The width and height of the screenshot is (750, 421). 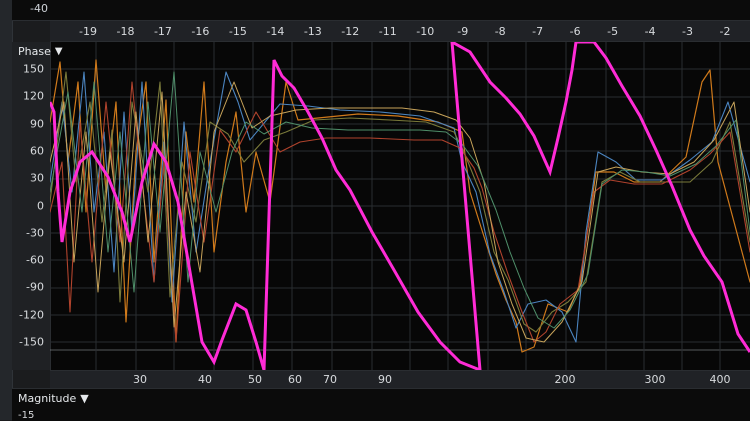 I want to click on top-ruler-tick: -16, so click(x=200, y=31).